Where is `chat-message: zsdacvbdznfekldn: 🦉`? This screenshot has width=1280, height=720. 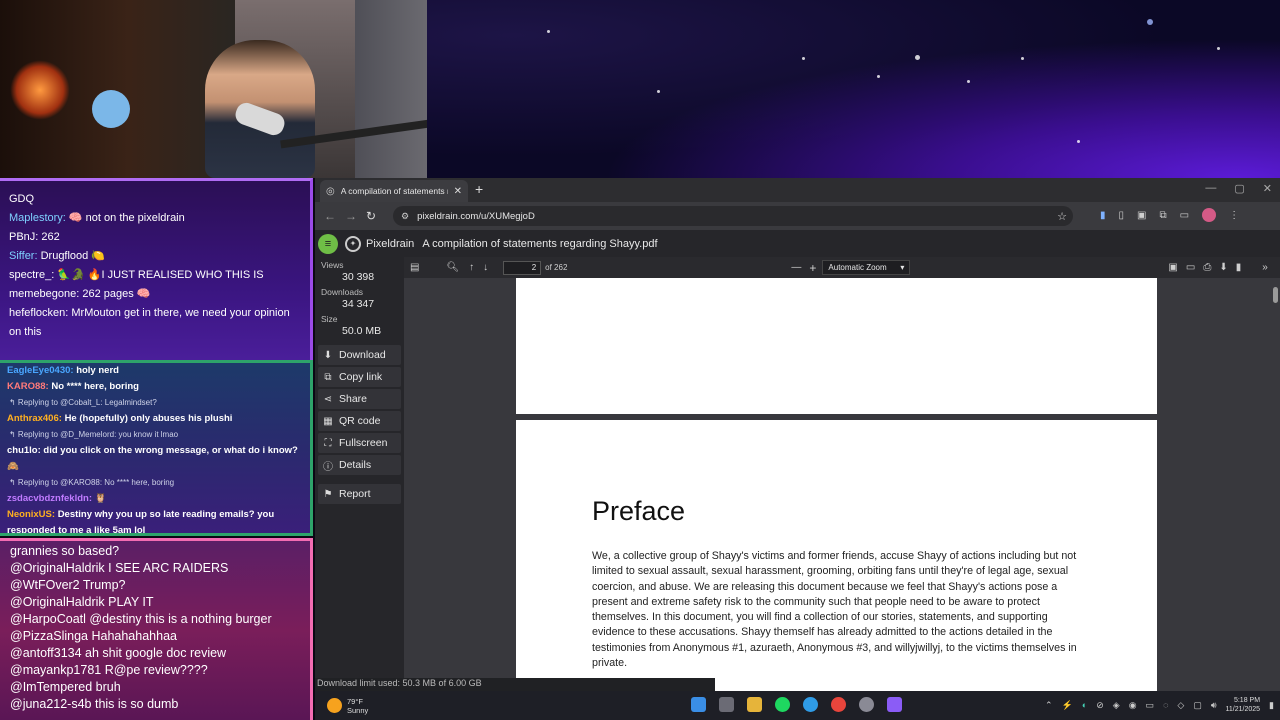 chat-message: zsdacvbdznfekldn: 🦉 is located at coordinates (155, 499).